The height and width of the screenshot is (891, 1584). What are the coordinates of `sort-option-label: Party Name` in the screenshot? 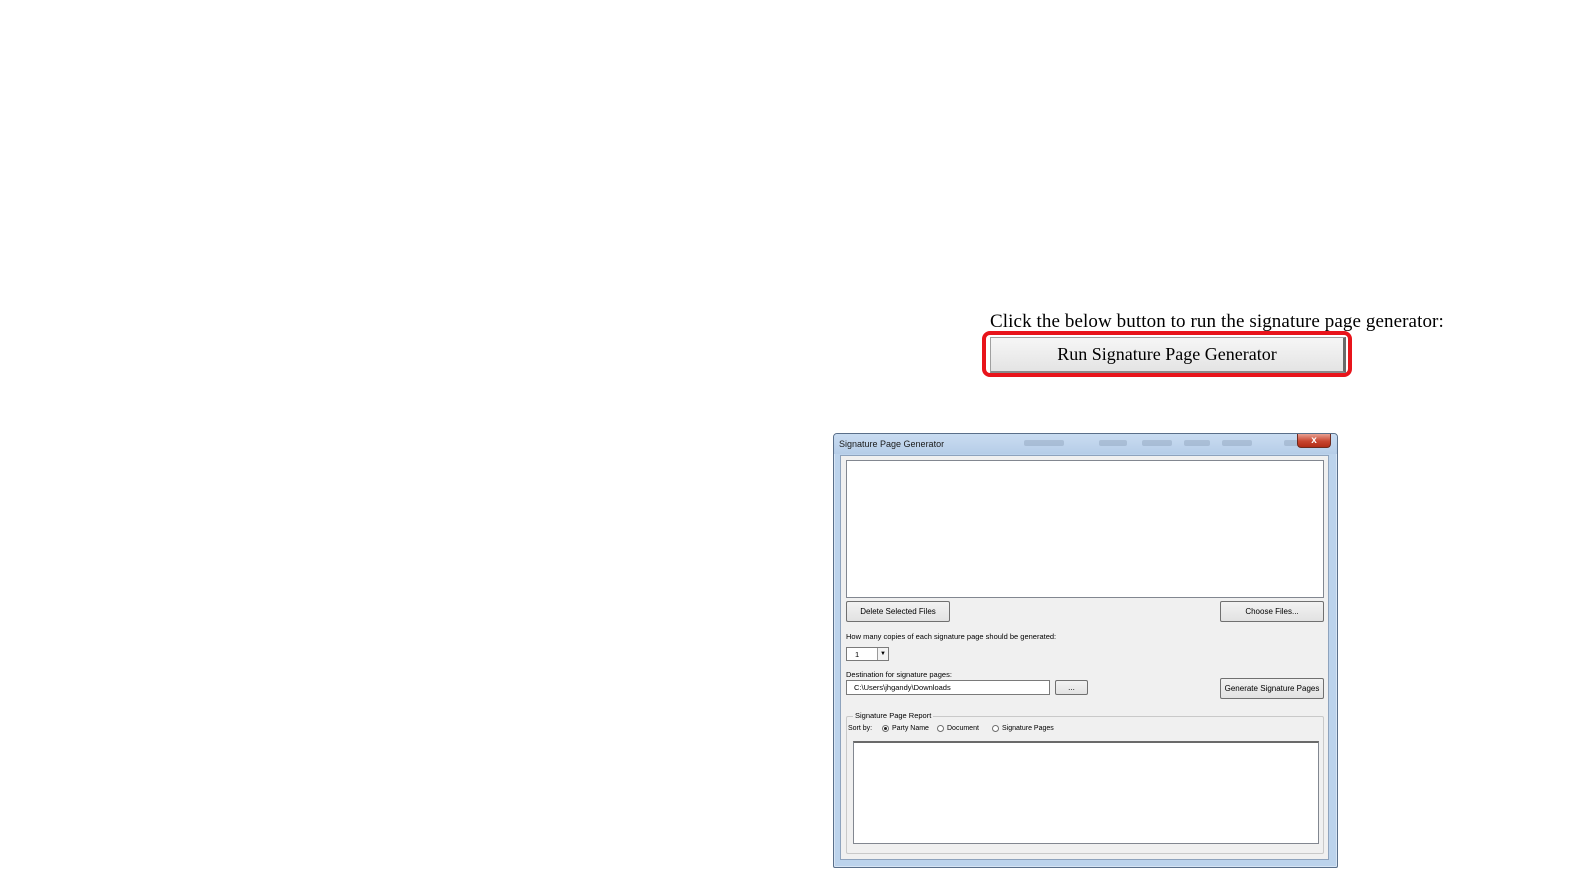 It's located at (910, 728).